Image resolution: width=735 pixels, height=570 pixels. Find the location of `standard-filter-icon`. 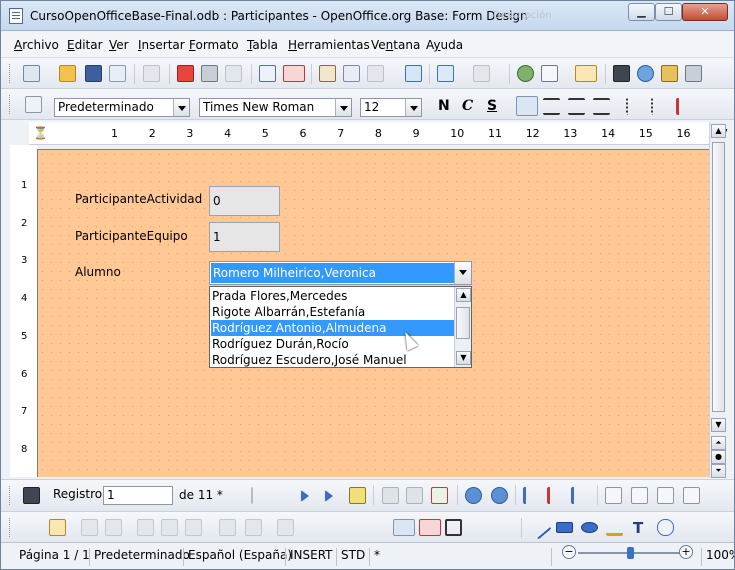

standard-filter-icon is located at coordinates (665, 495).